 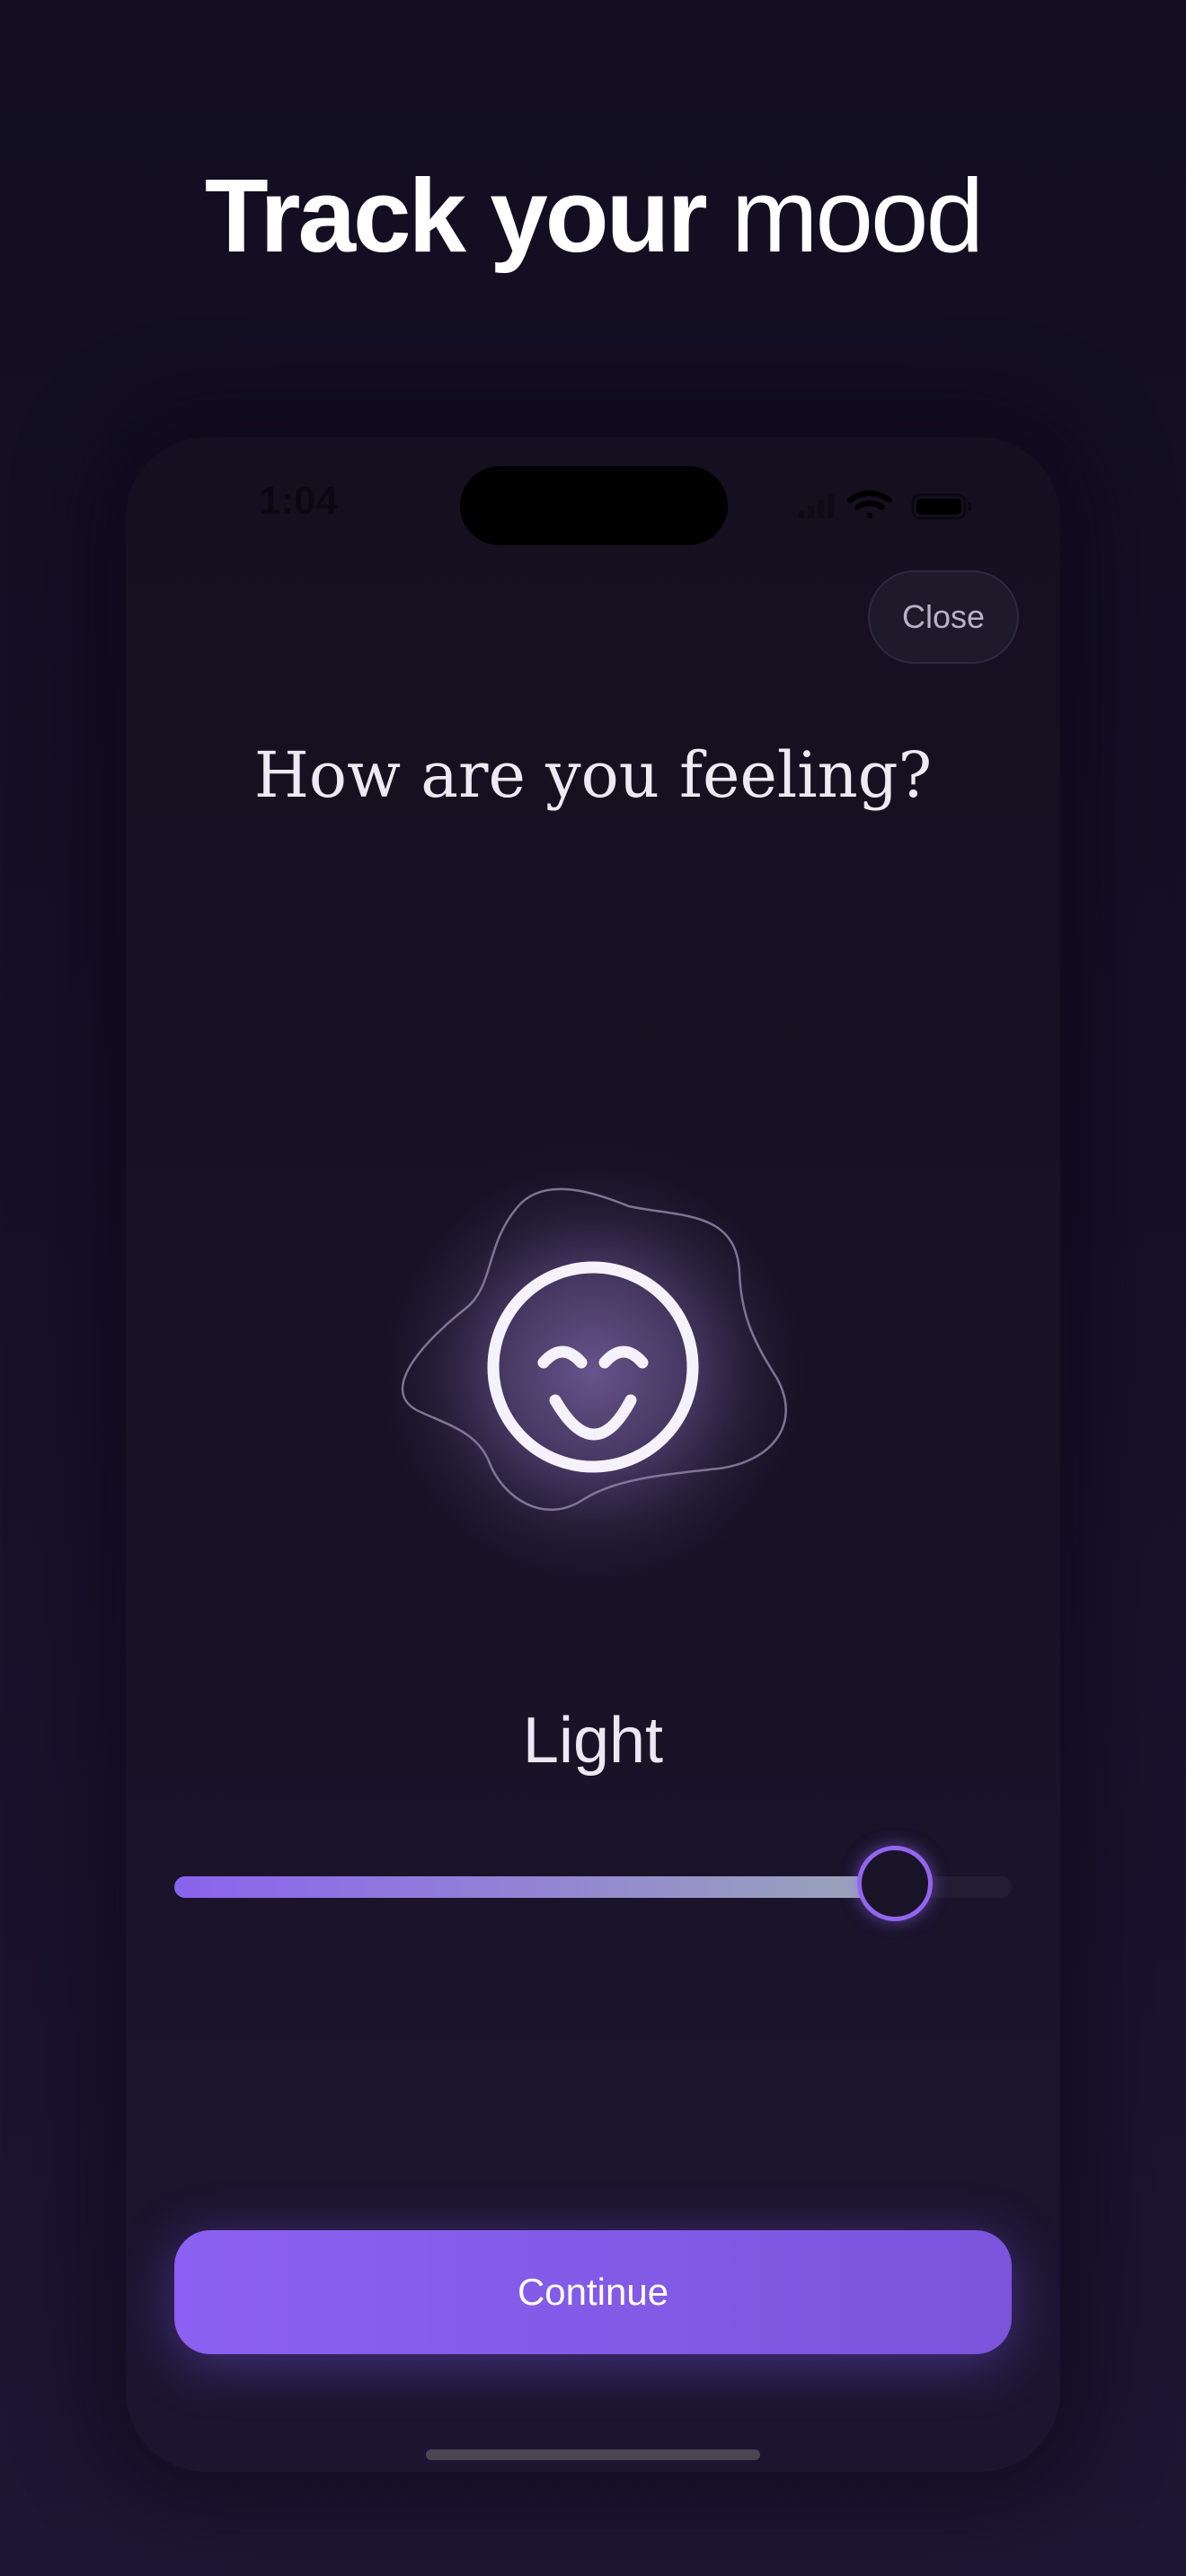 I want to click on slider-fill, so click(x=534, y=1887).